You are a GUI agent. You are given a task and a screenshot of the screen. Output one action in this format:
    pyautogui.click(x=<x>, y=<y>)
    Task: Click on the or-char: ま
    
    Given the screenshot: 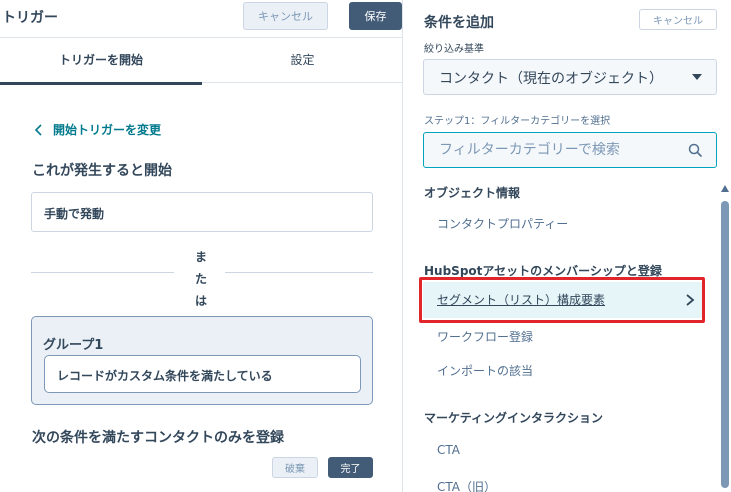 What is the action you would take?
    pyautogui.click(x=200, y=257)
    